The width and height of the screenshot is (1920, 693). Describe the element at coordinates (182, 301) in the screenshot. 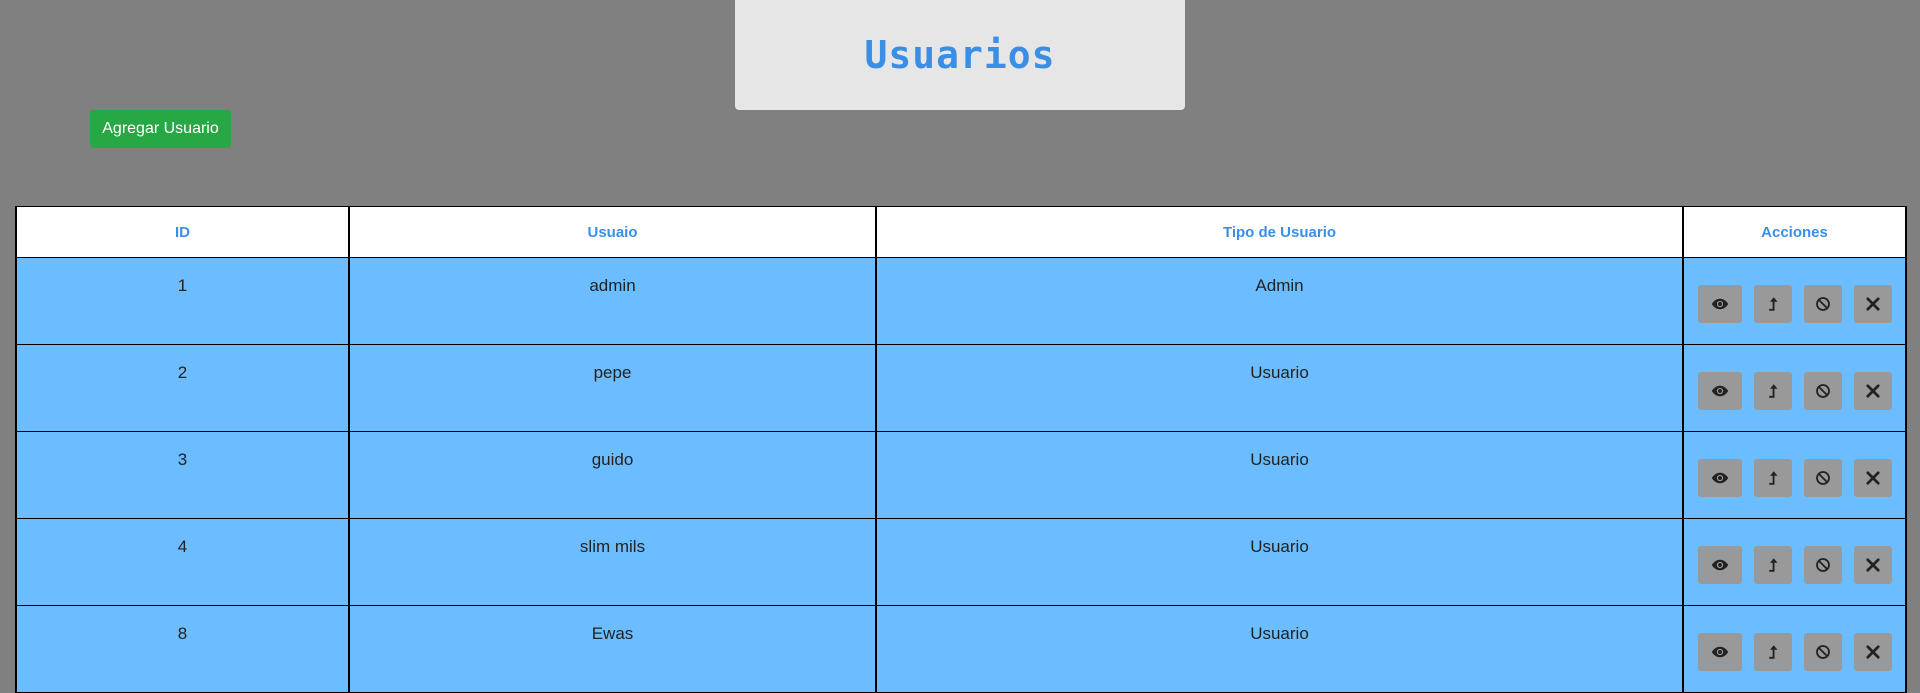

I see `user-id-cell: 1` at that location.